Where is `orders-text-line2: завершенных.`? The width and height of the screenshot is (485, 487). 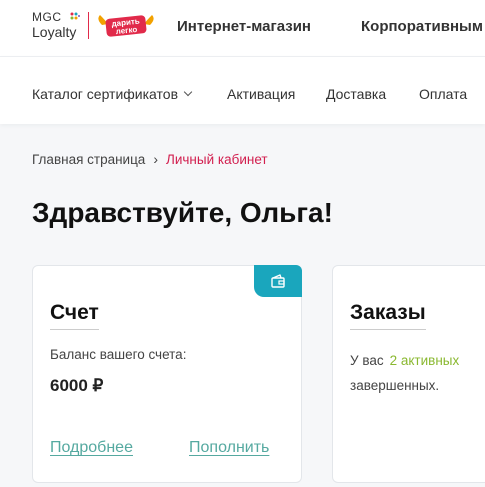 orders-text-line2: завершенных. is located at coordinates (395, 385).